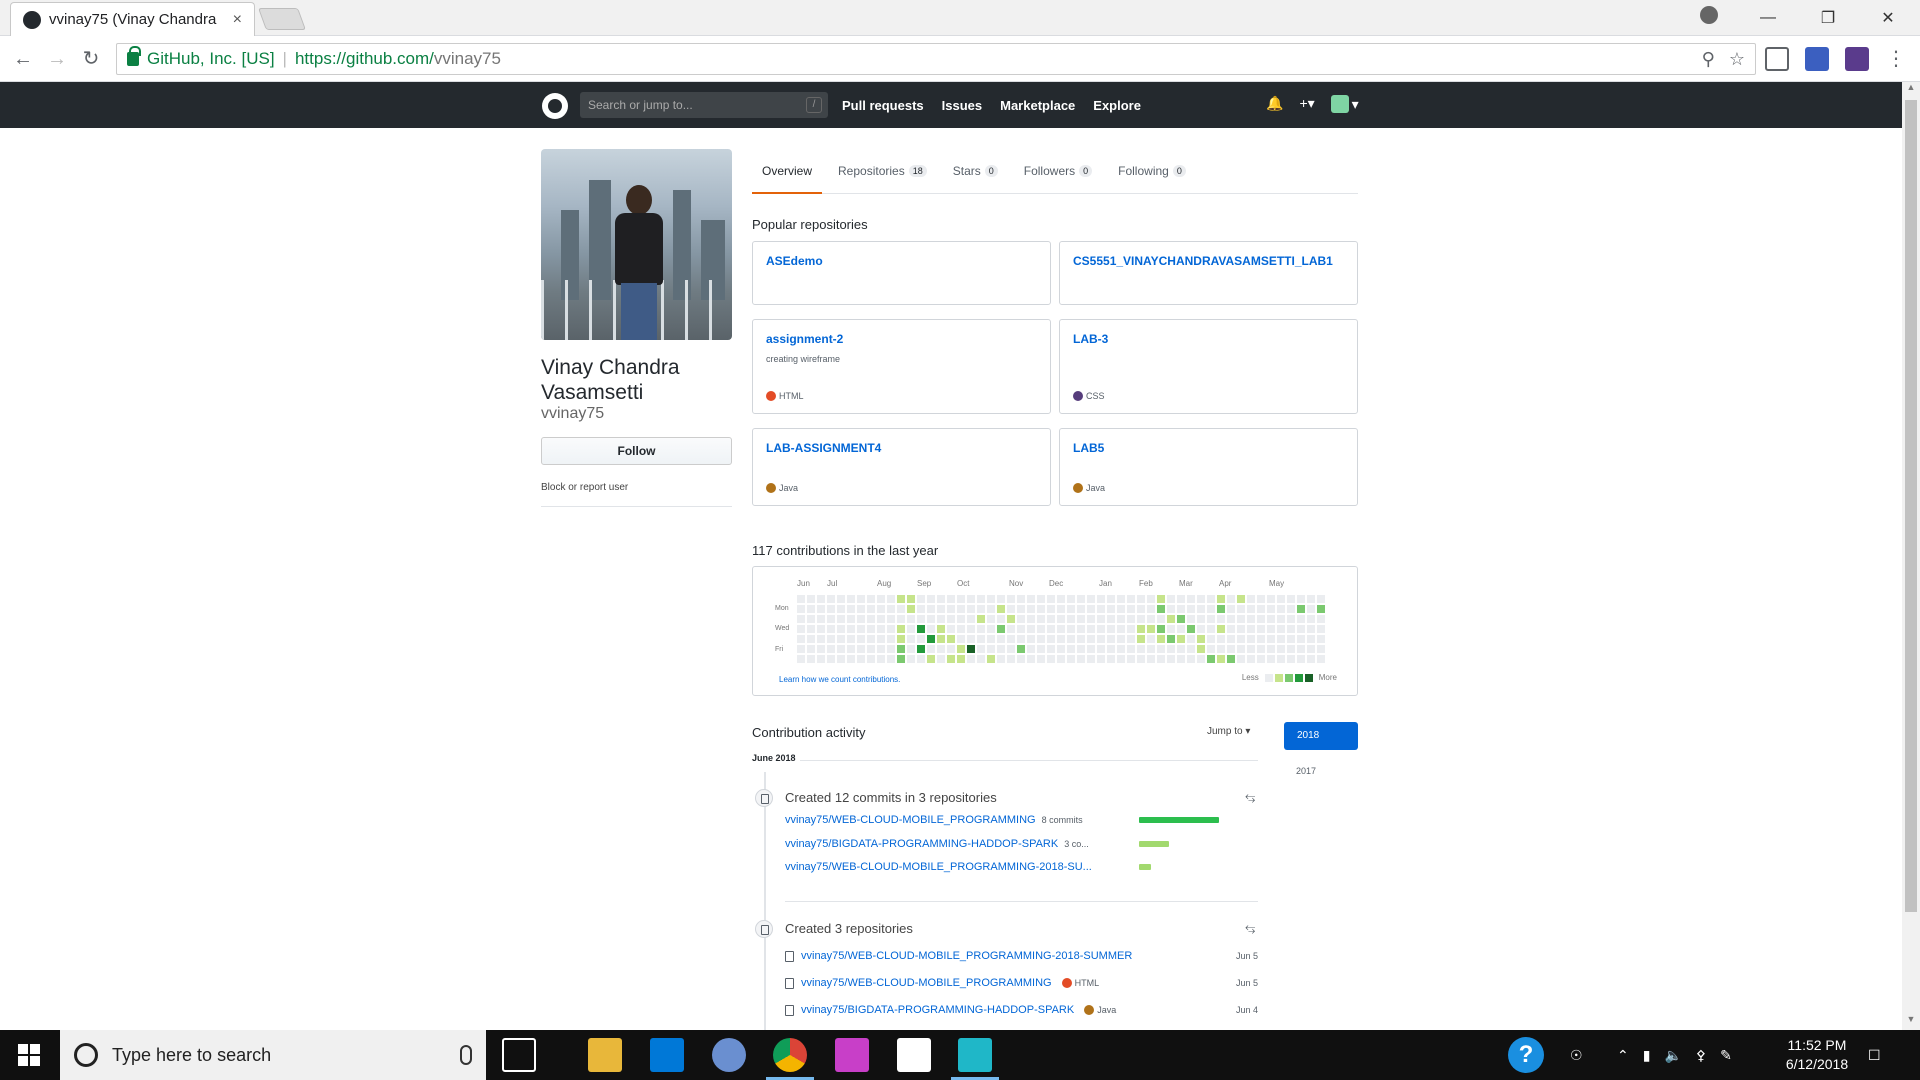 This screenshot has width=1920, height=1080. What do you see at coordinates (1152, 175) in the screenshot?
I see `tab-following: Following 0` at bounding box center [1152, 175].